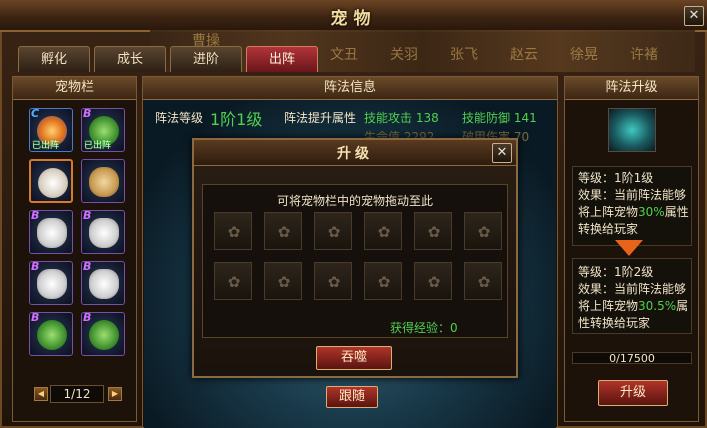 The height and width of the screenshot is (428, 707). I want to click on current-effect: 效果：当前阵法能够, so click(632, 195).